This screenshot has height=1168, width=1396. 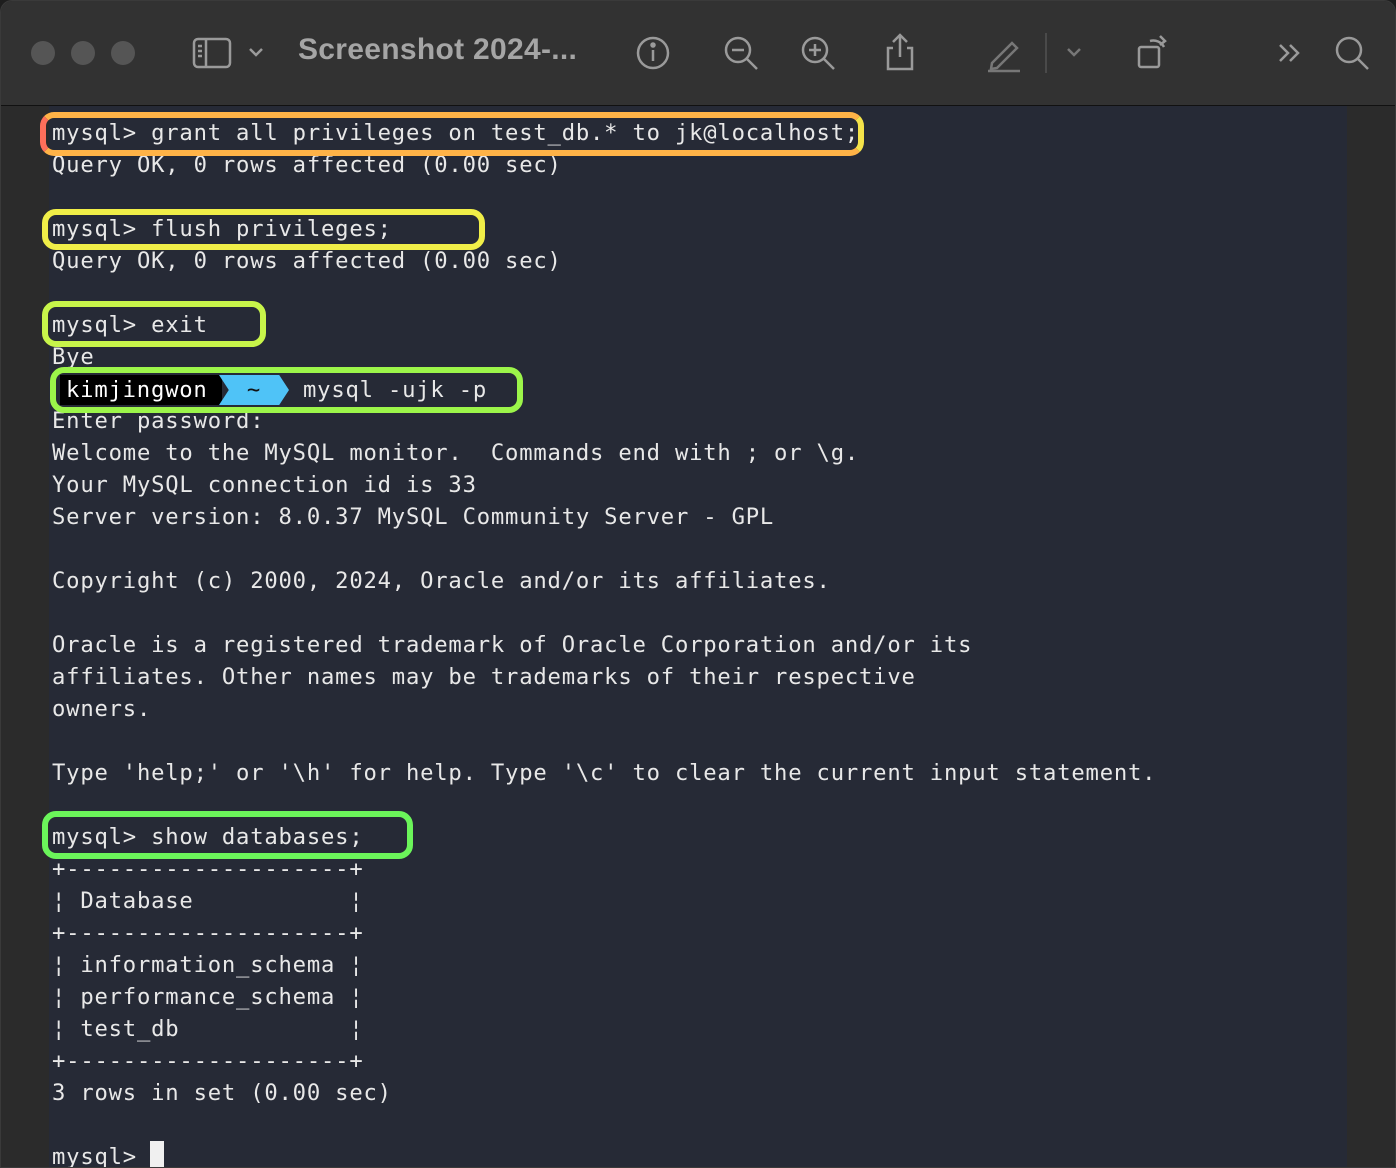 I want to click on table-header: ¦ Database ¦, so click(x=208, y=901).